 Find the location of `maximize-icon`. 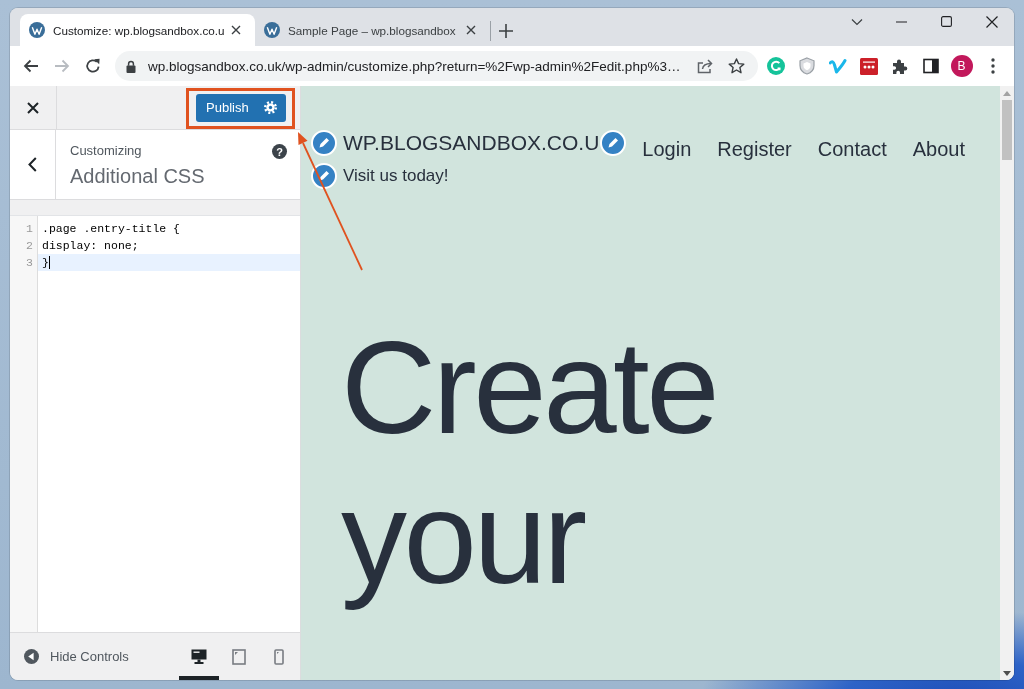

maximize-icon is located at coordinates (946, 21).